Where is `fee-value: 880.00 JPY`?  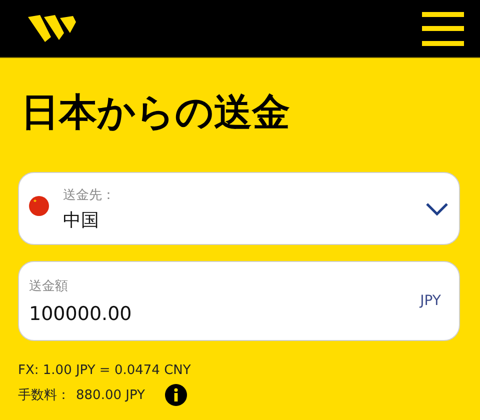 fee-value: 880.00 JPY is located at coordinates (110, 395).